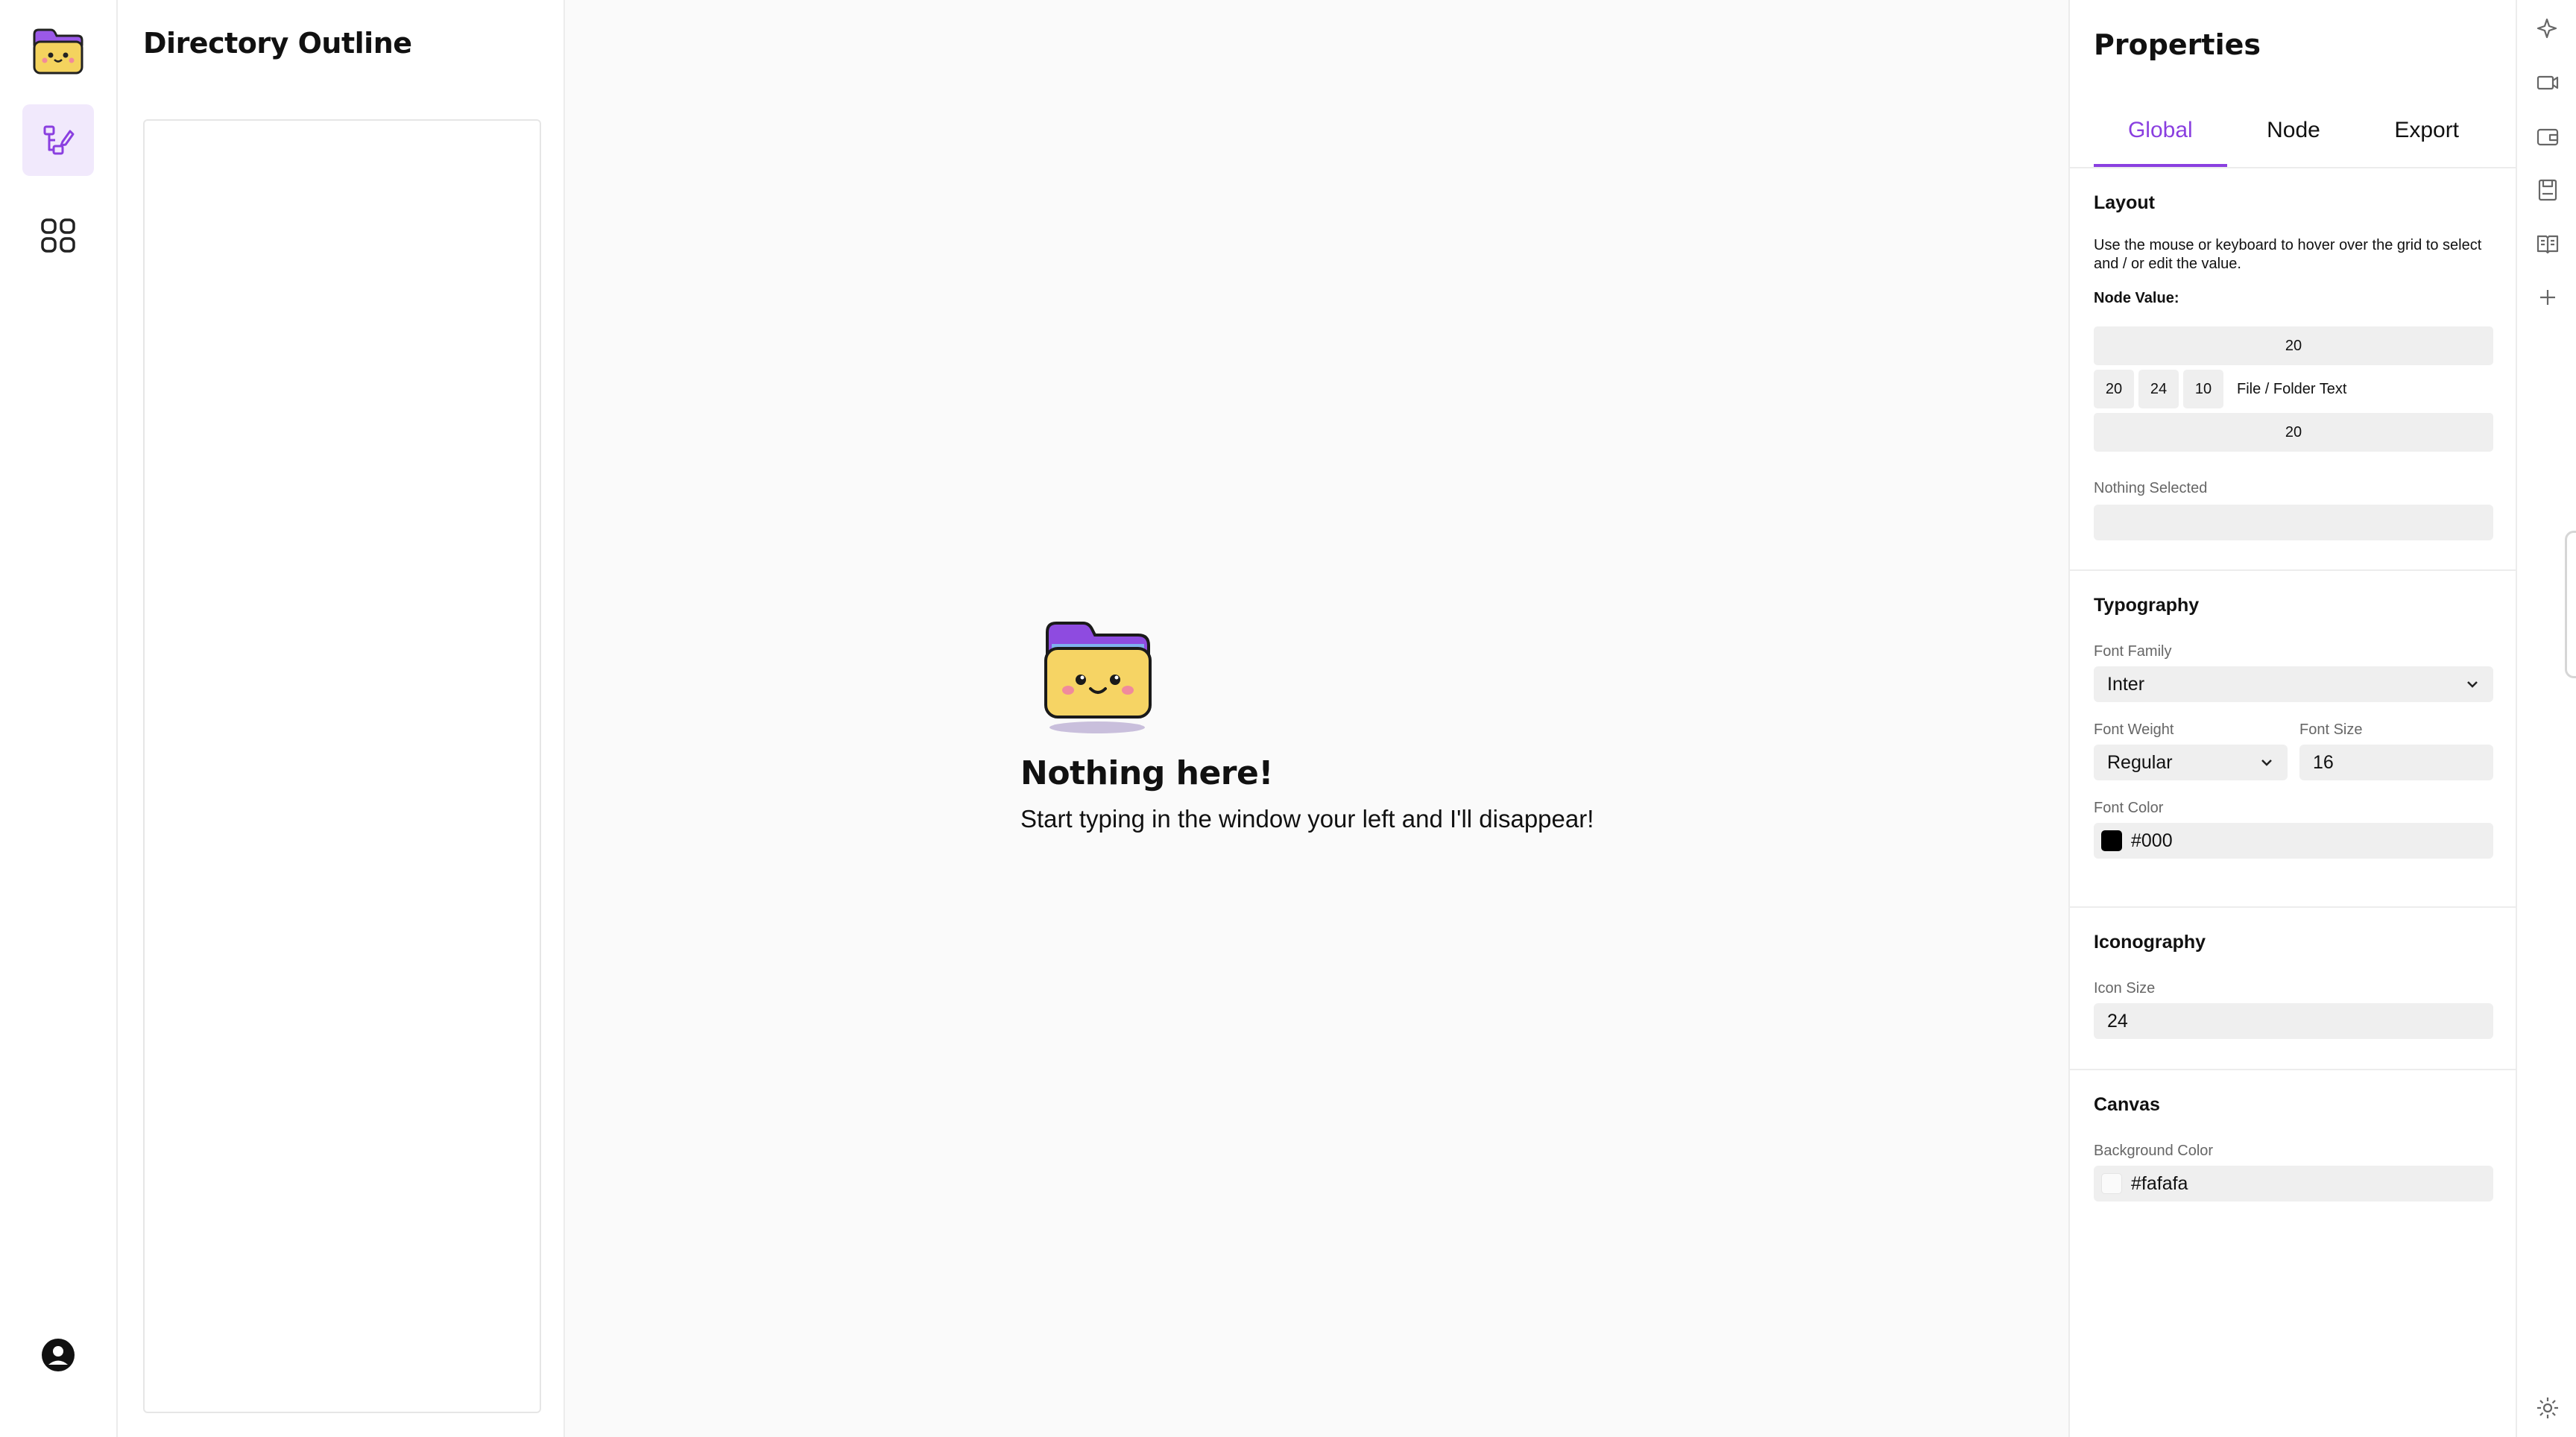 This screenshot has width=2576, height=1437. I want to click on icon-size-input: 24, so click(2293, 1021).